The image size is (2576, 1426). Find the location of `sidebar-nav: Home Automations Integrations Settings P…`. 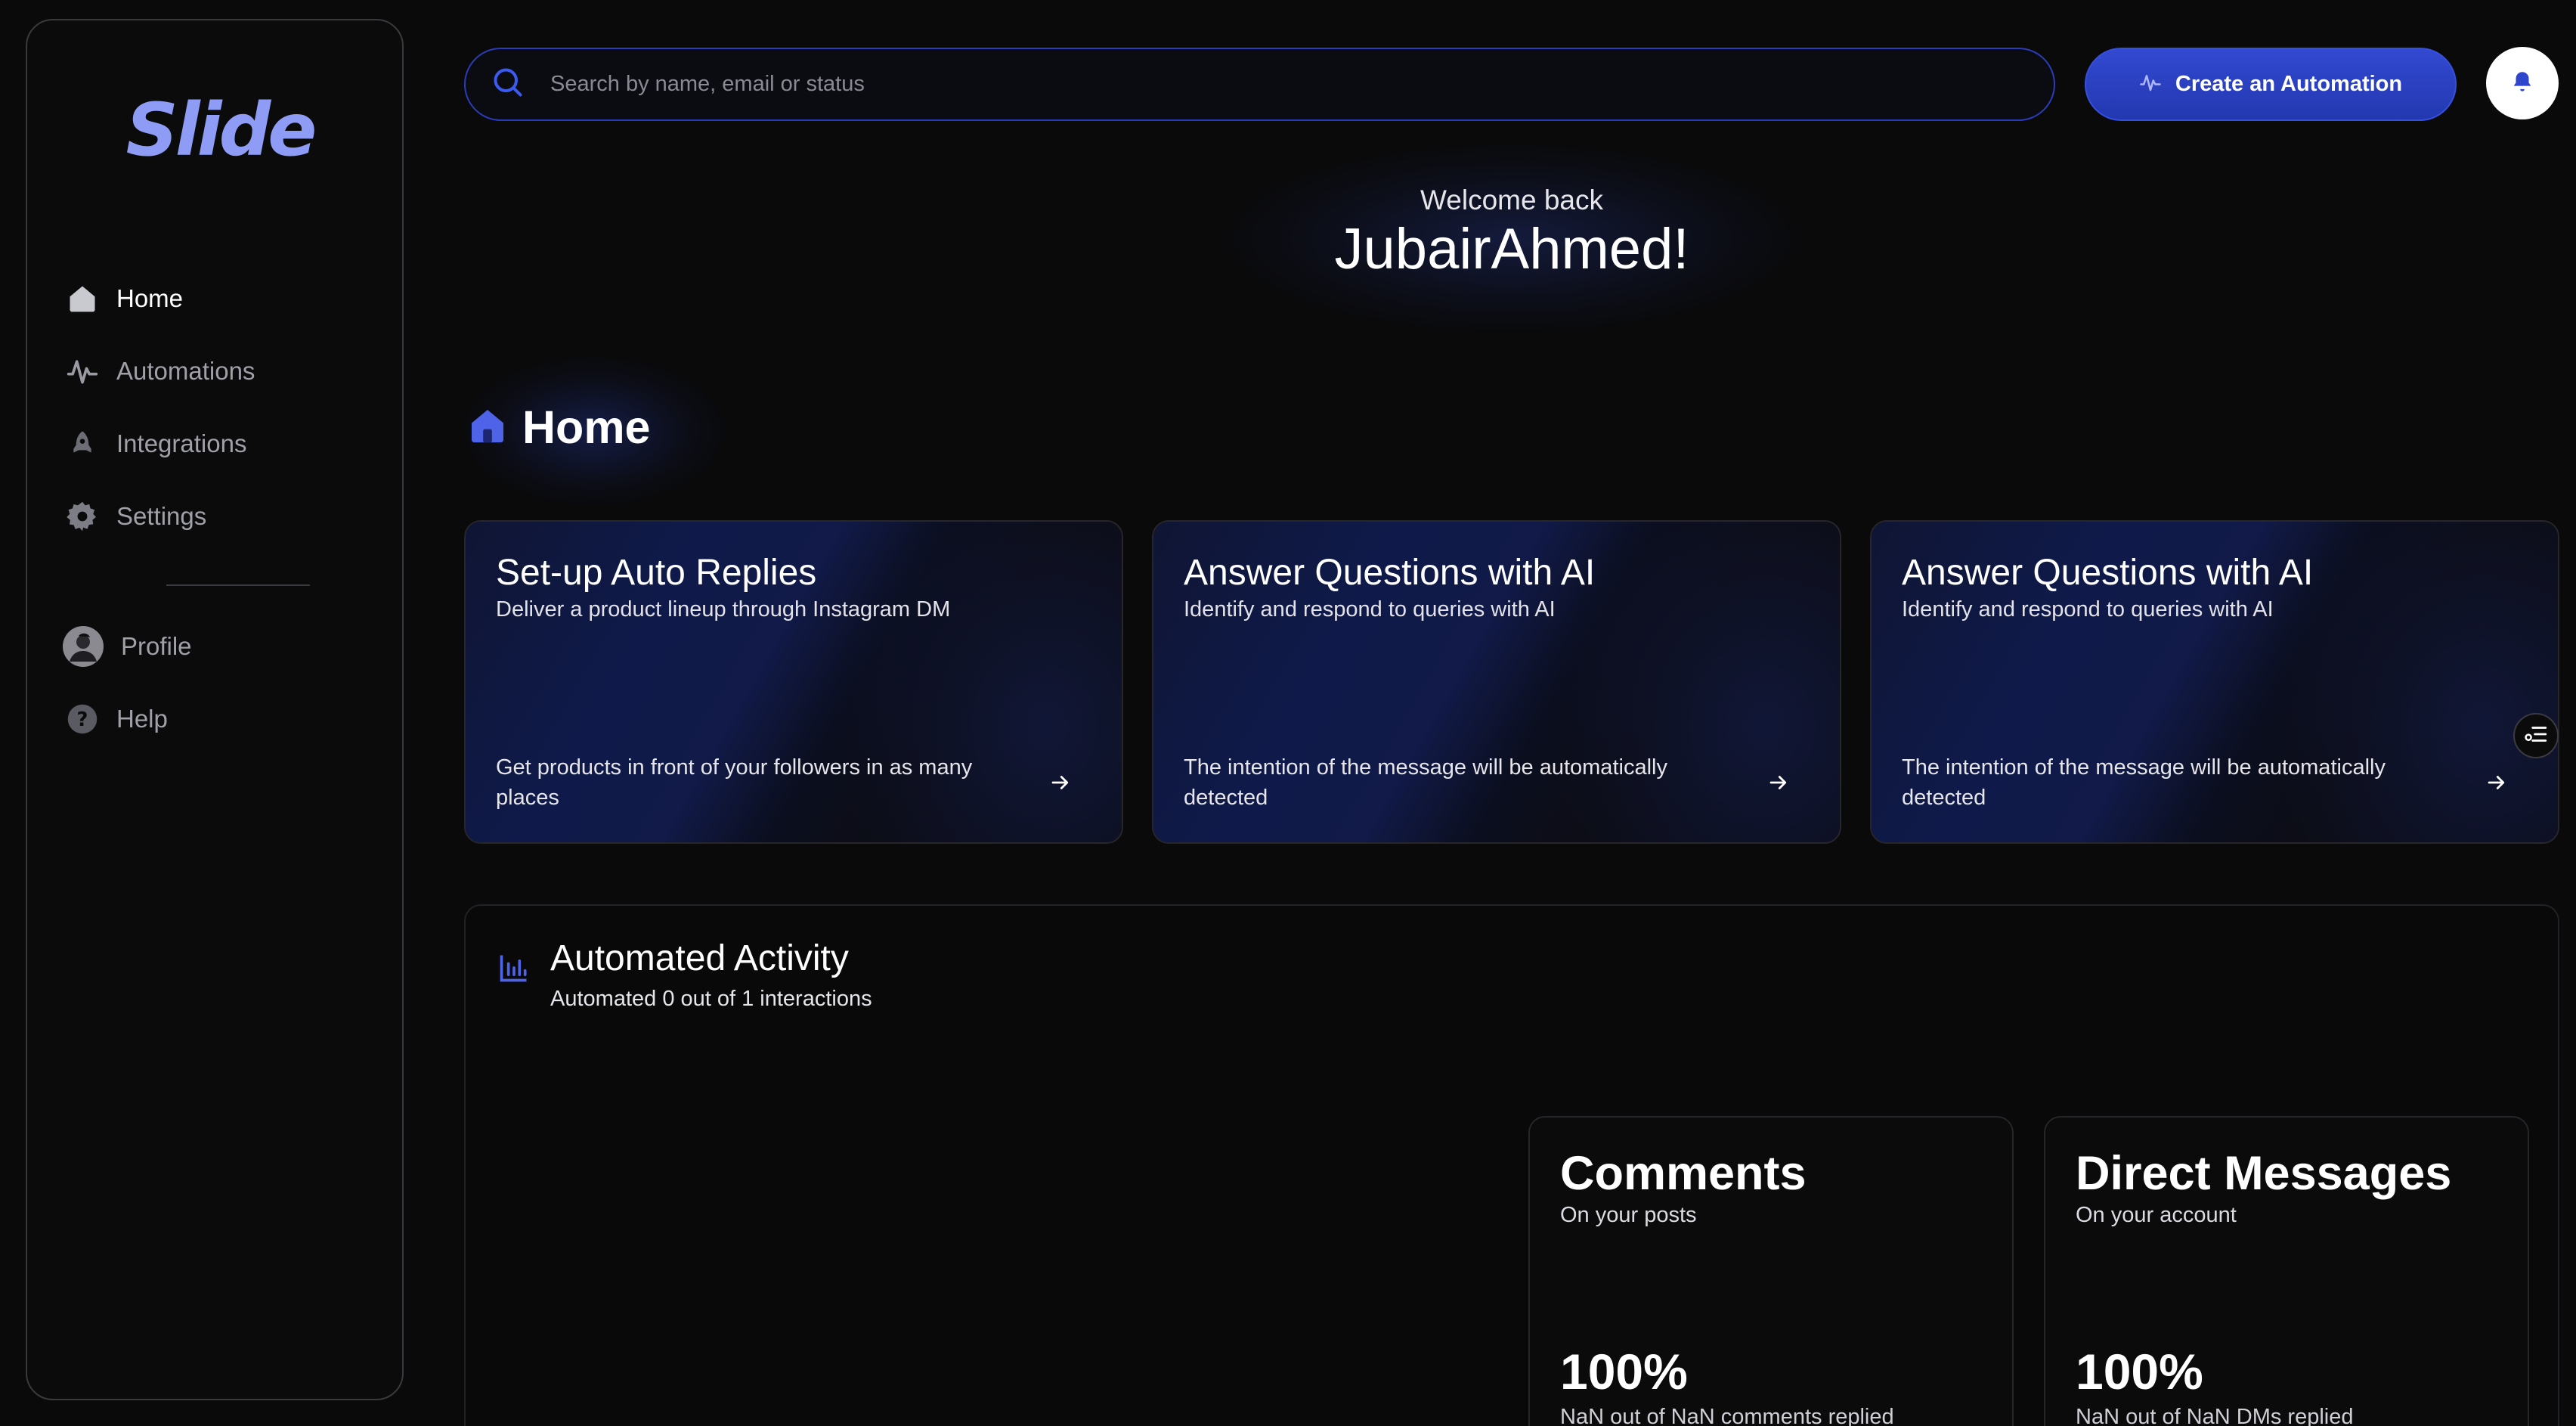

sidebar-nav: Home Automations Integrations Settings P… is located at coordinates (222, 508).